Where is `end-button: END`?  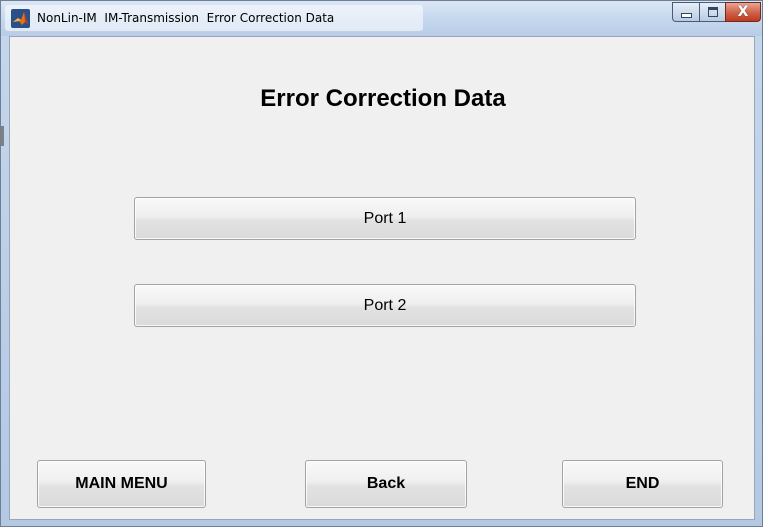 end-button: END is located at coordinates (642, 484).